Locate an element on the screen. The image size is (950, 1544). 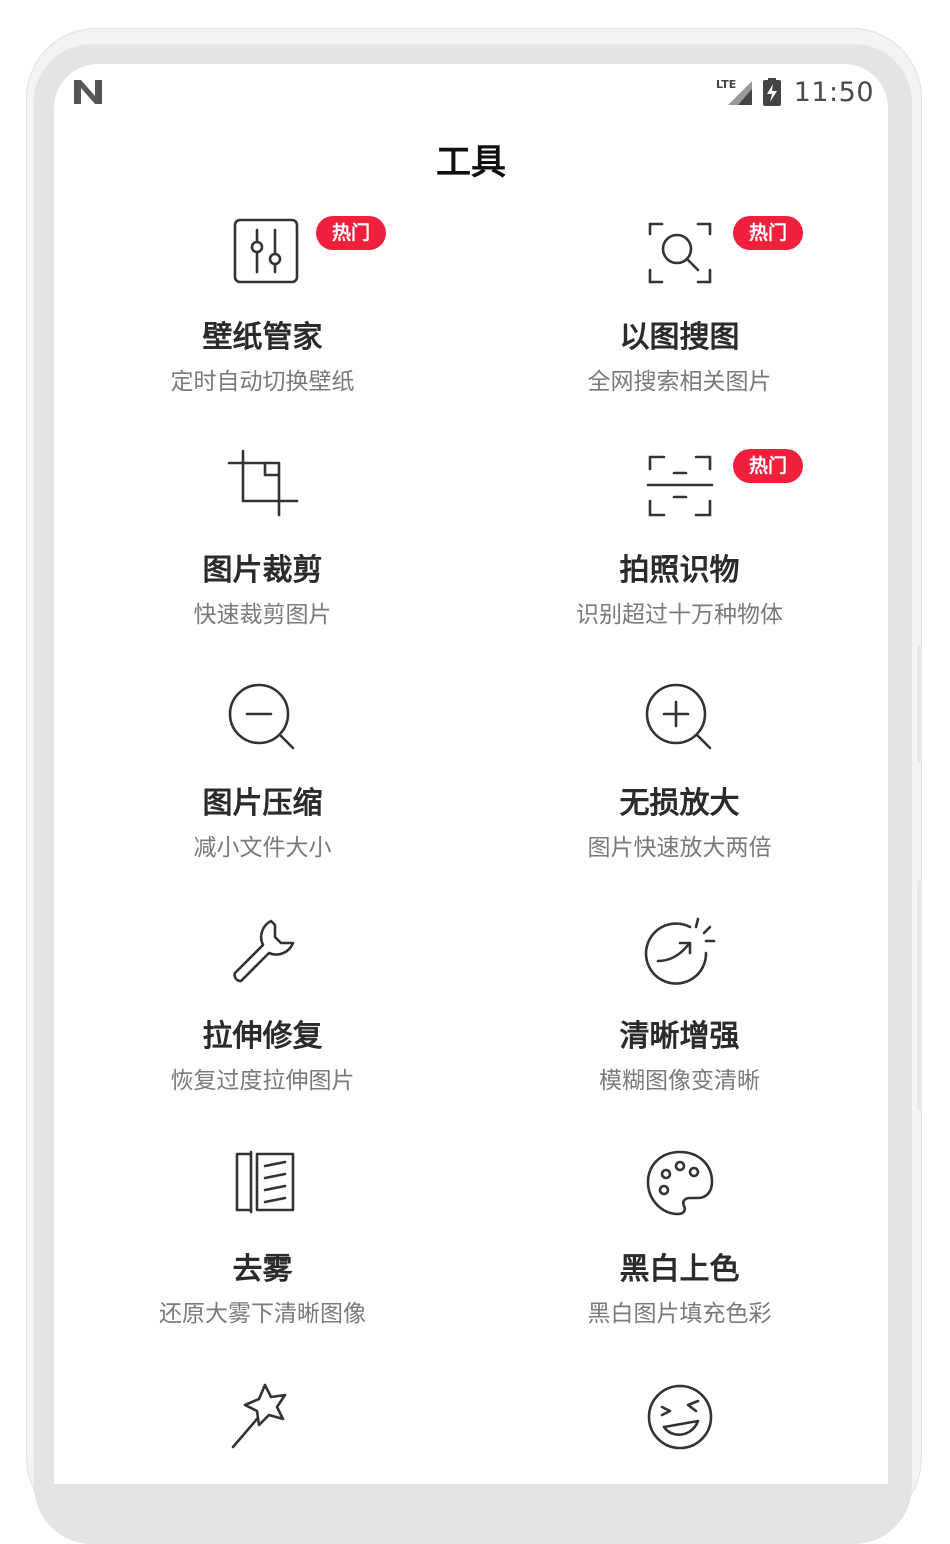
tool-colorize: 黑白上色 黑白图片填充色彩 is located at coordinates (679, 1264).